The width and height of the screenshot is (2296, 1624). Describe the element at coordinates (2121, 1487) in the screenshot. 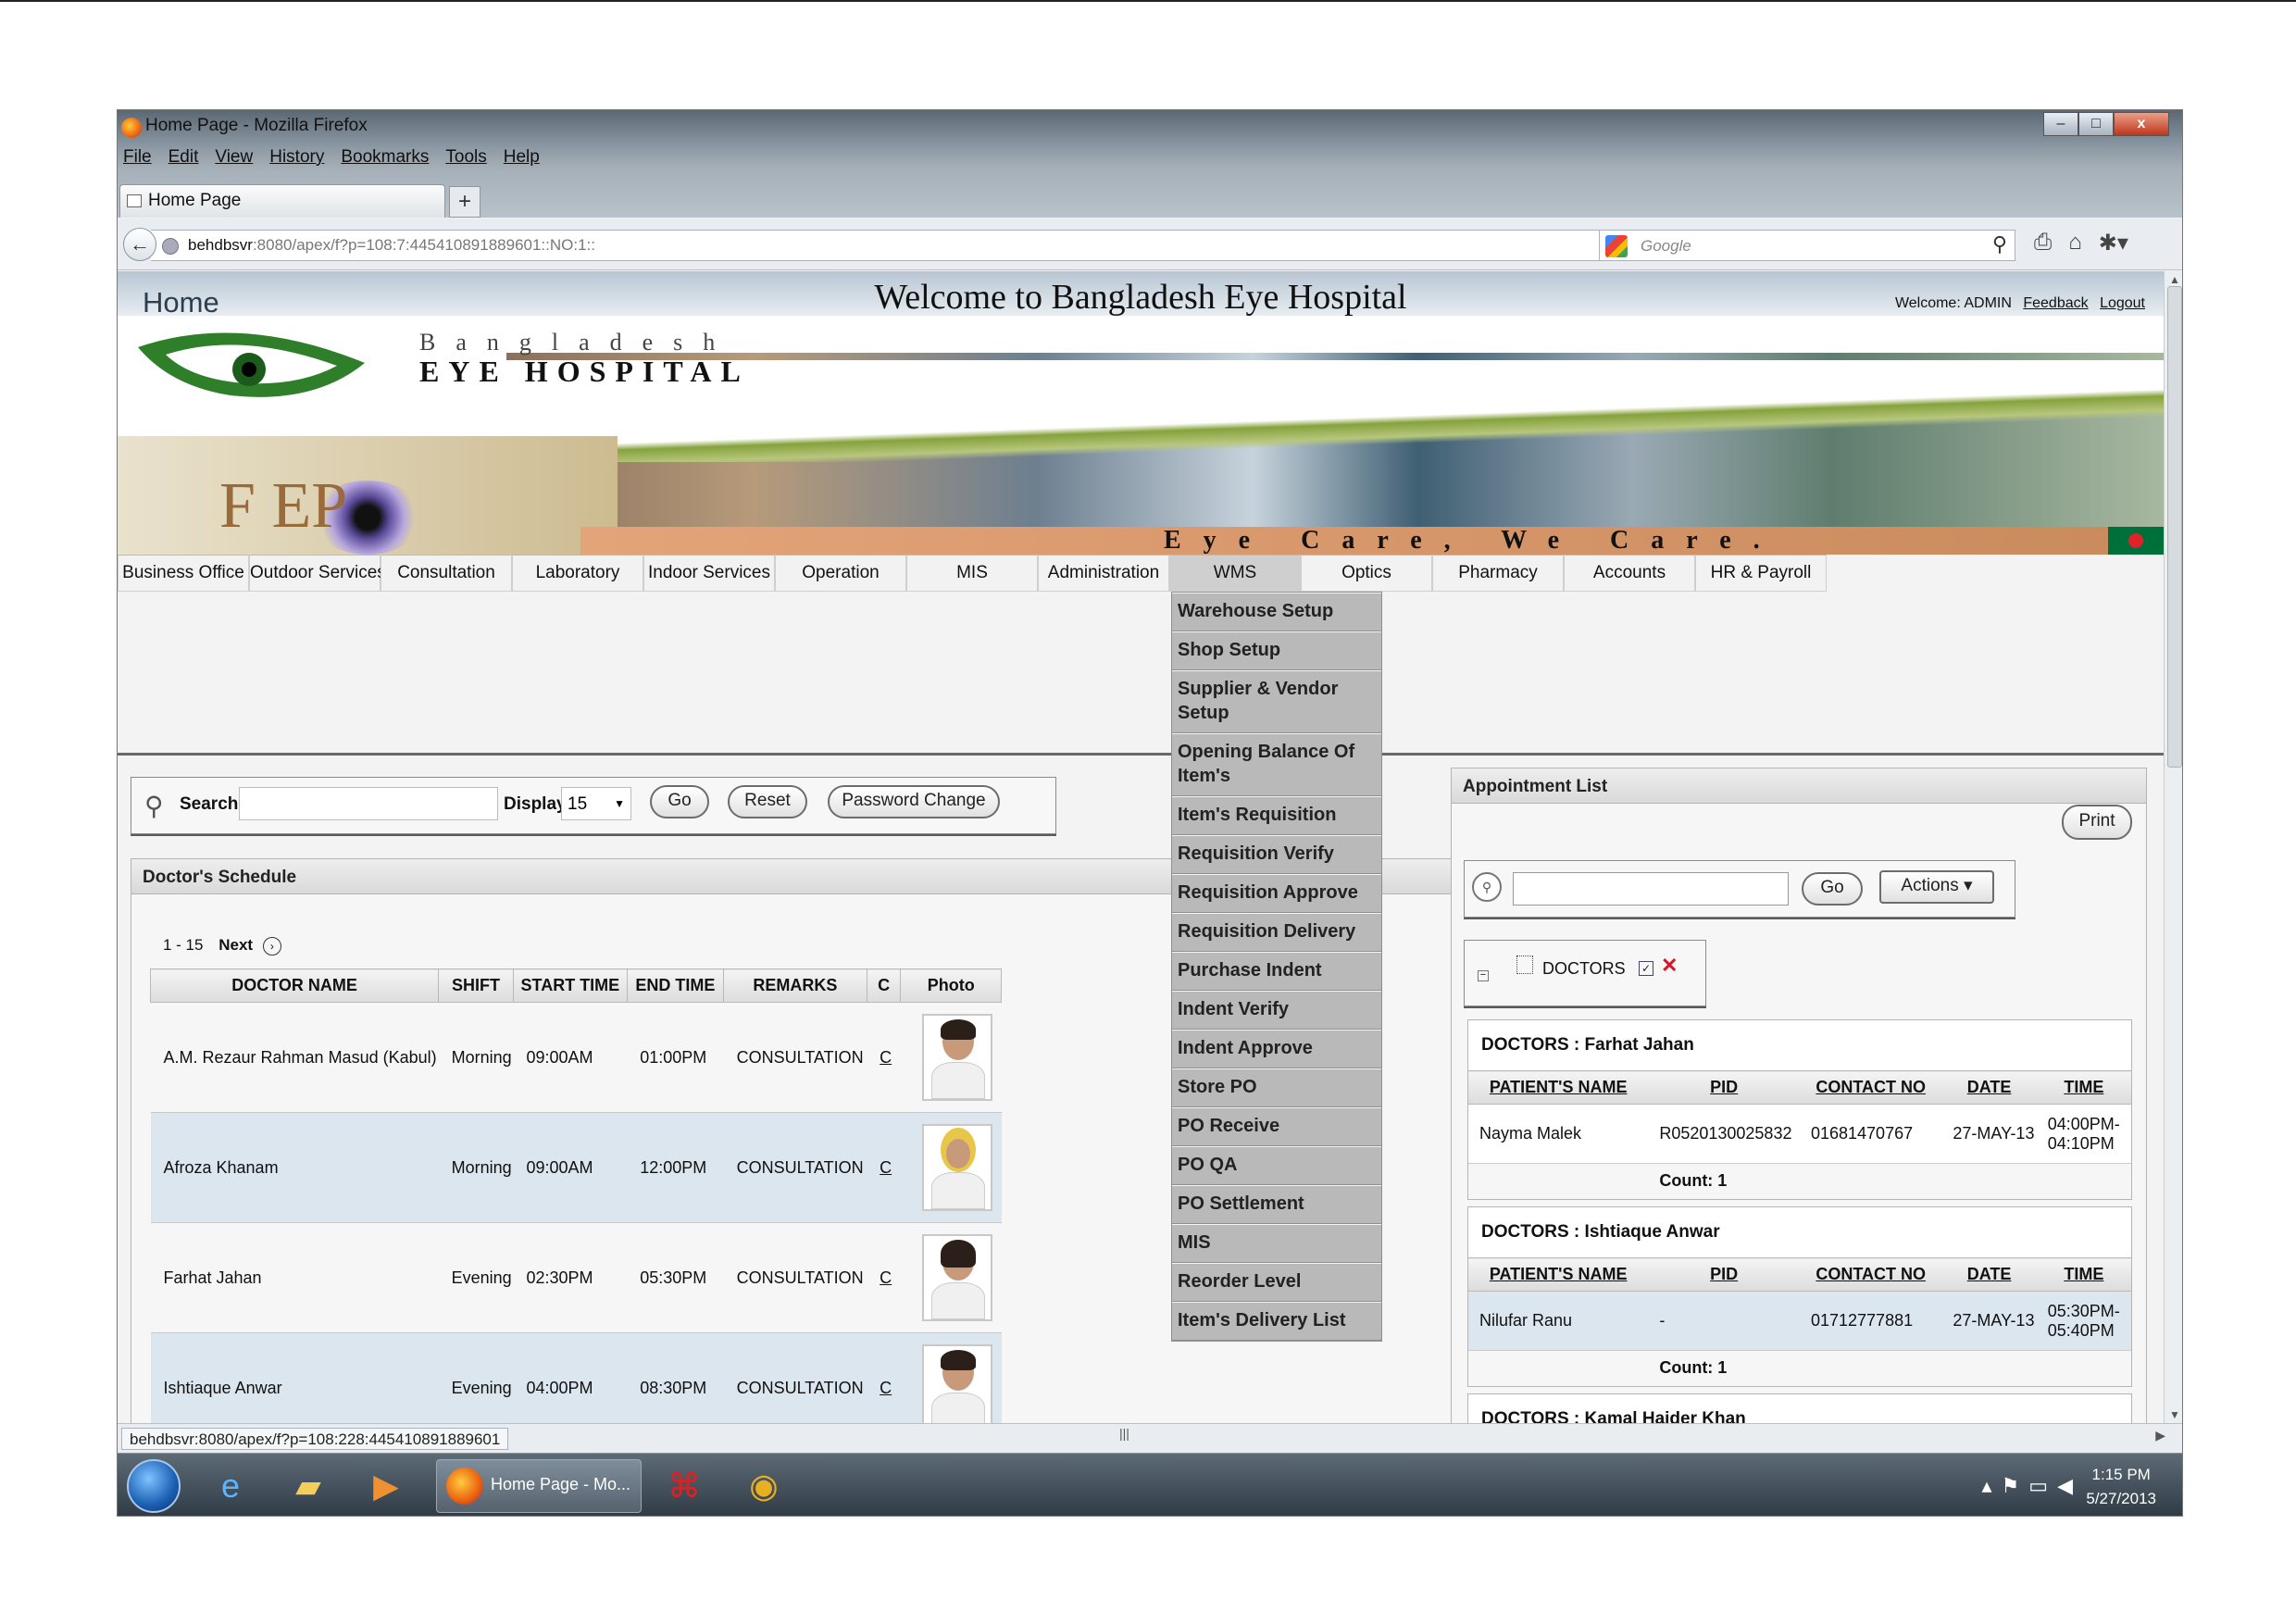

I see `clock: 1:15 PM 5/27/2013` at that location.